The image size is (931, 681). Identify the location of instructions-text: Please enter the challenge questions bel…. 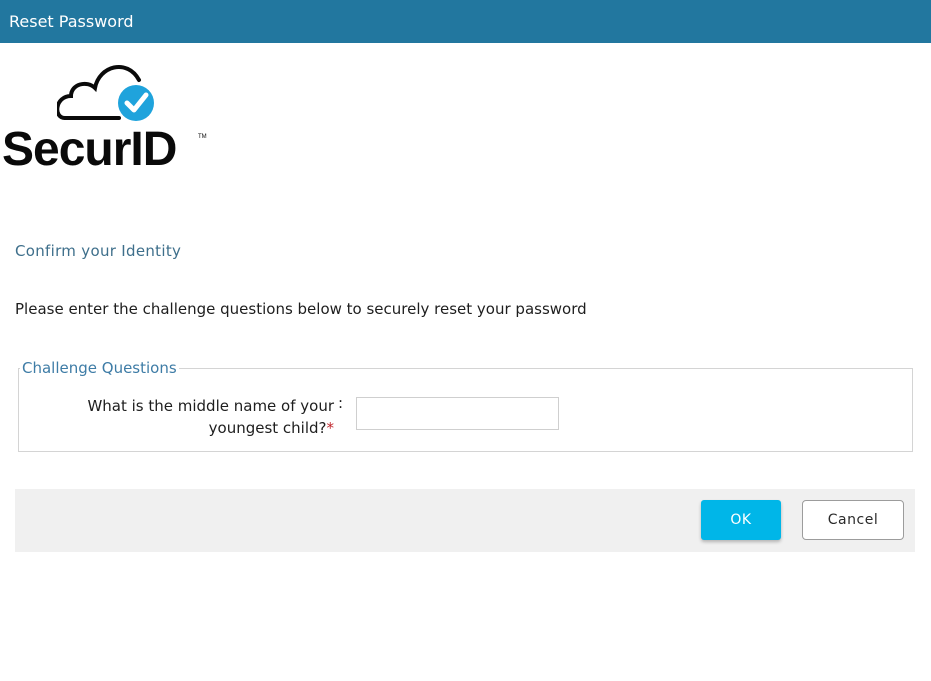
(301, 309).